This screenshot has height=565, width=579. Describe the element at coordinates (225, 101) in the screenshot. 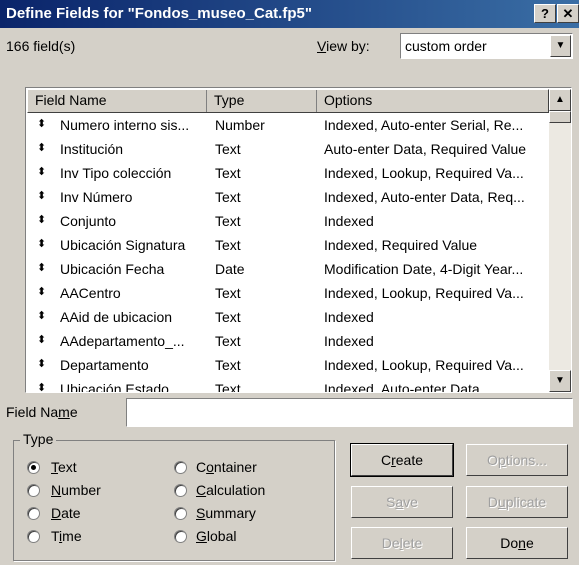

I see `column-header-type: Type` at that location.